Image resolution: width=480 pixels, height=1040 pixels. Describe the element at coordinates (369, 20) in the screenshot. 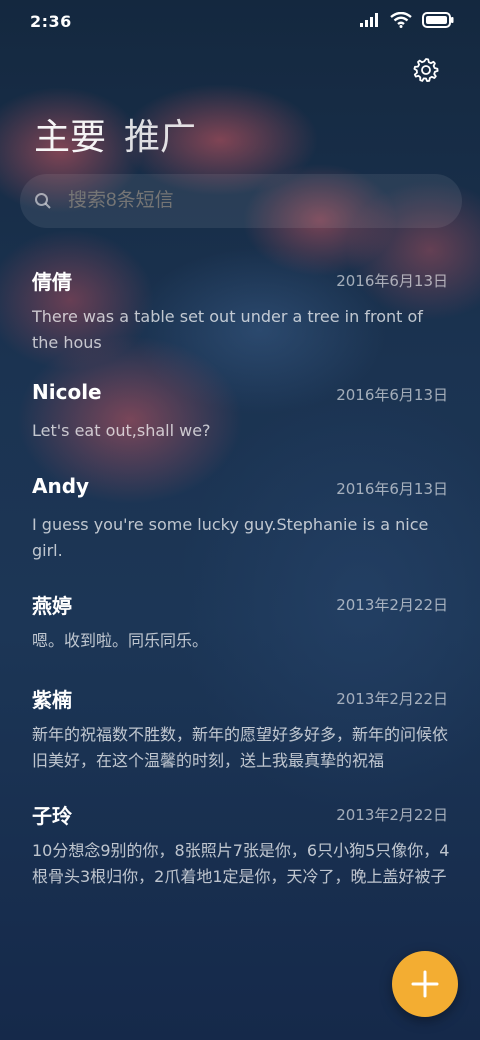

I see `signal-icon` at that location.